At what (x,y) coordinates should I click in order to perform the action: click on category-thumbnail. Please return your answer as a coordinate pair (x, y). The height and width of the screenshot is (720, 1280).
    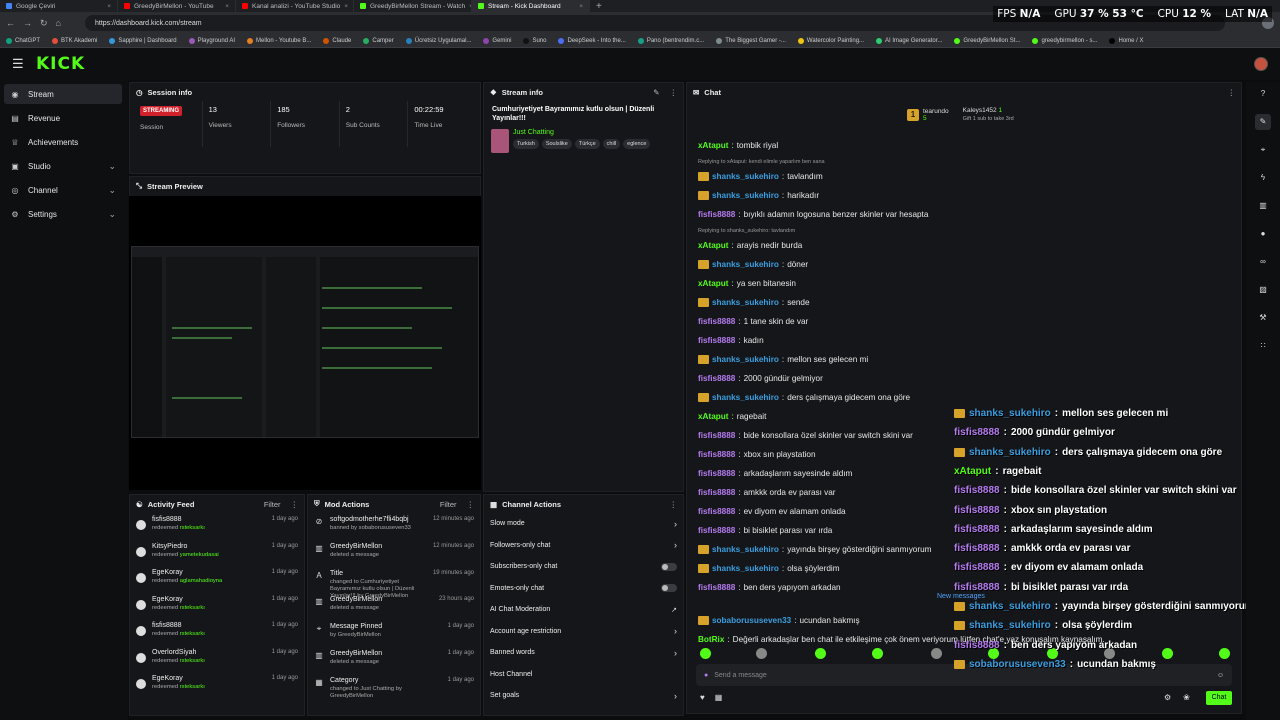
    Looking at the image, I should click on (500, 141).